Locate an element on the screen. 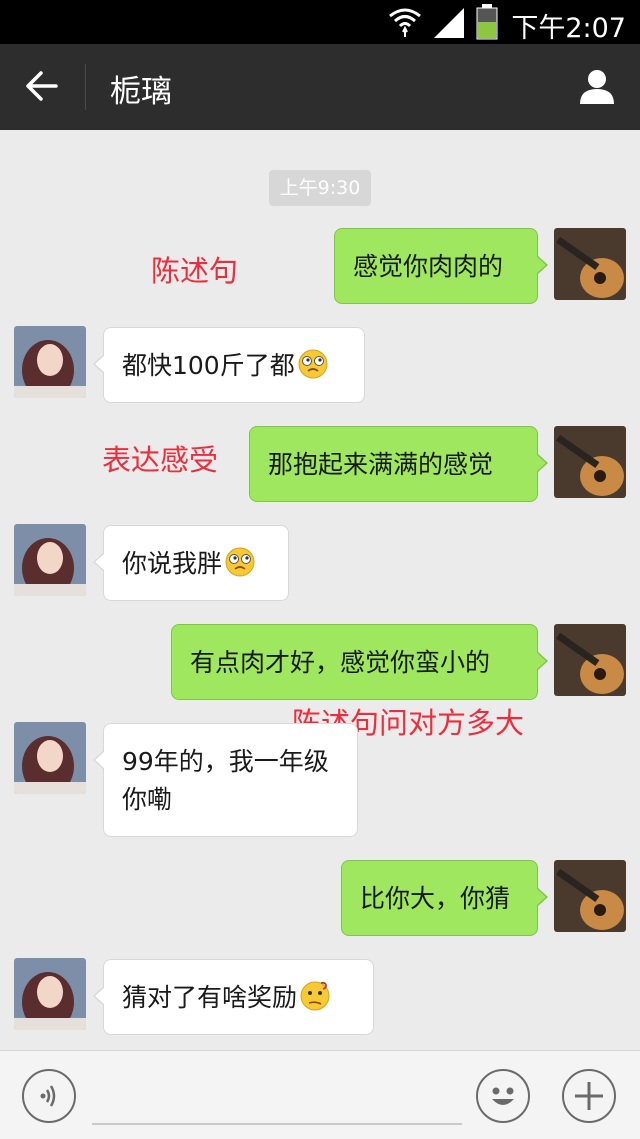  voice-icon is located at coordinates (48, 1096).